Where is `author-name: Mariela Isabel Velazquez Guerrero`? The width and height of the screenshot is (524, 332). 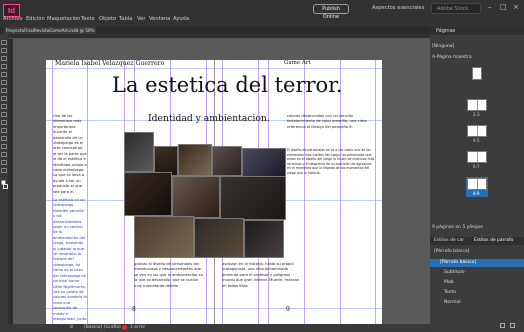
author-name: Mariela Isabel Velazquez Guerrero is located at coordinates (109, 63).